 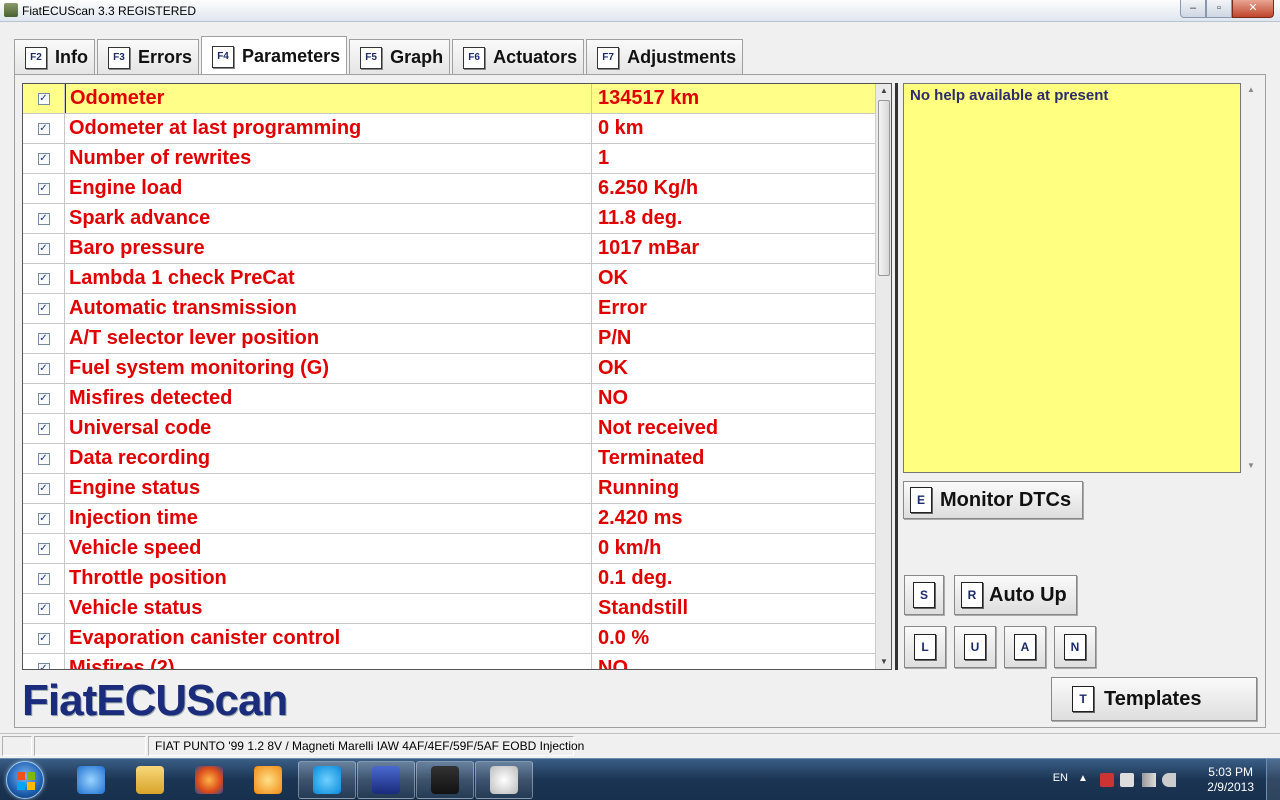 I want to click on tab-label: Adjustments, so click(x=682, y=57).